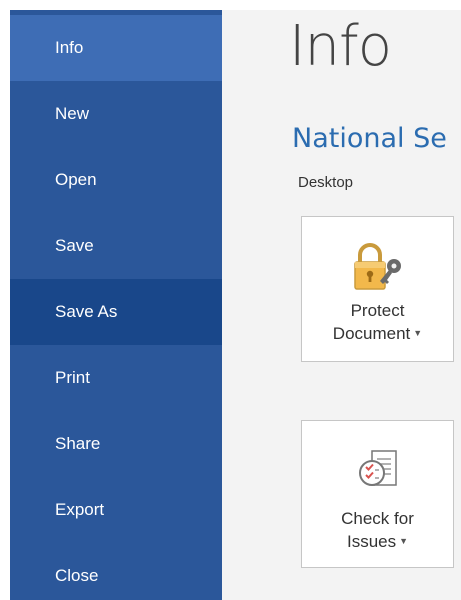 The width and height of the screenshot is (461, 600). Describe the element at coordinates (116, 378) in the screenshot. I see `sidebar-item-print: Print` at that location.